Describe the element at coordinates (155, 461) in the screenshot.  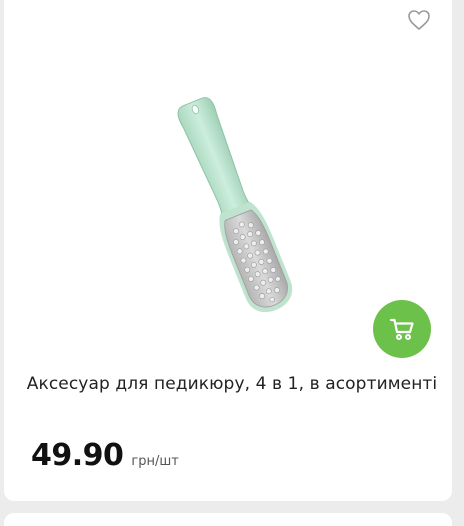
I see `price-unit: грн/шт` at that location.